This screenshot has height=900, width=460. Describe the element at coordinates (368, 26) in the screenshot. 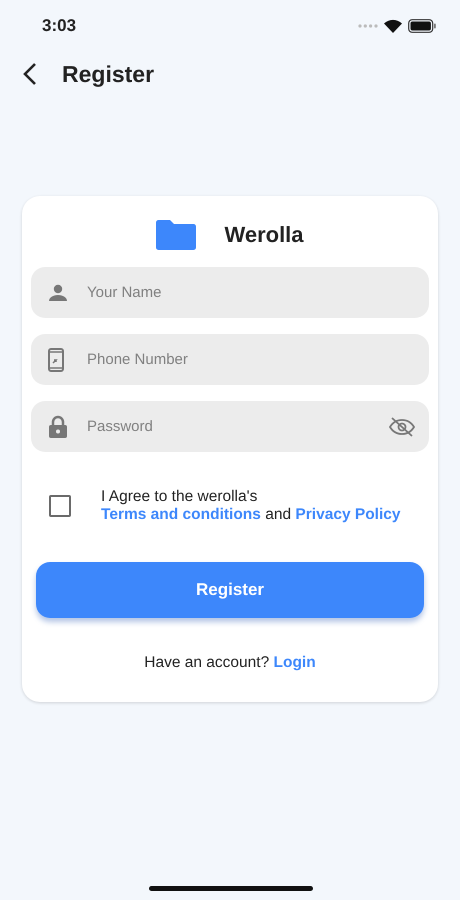

I see `signal-icon` at that location.